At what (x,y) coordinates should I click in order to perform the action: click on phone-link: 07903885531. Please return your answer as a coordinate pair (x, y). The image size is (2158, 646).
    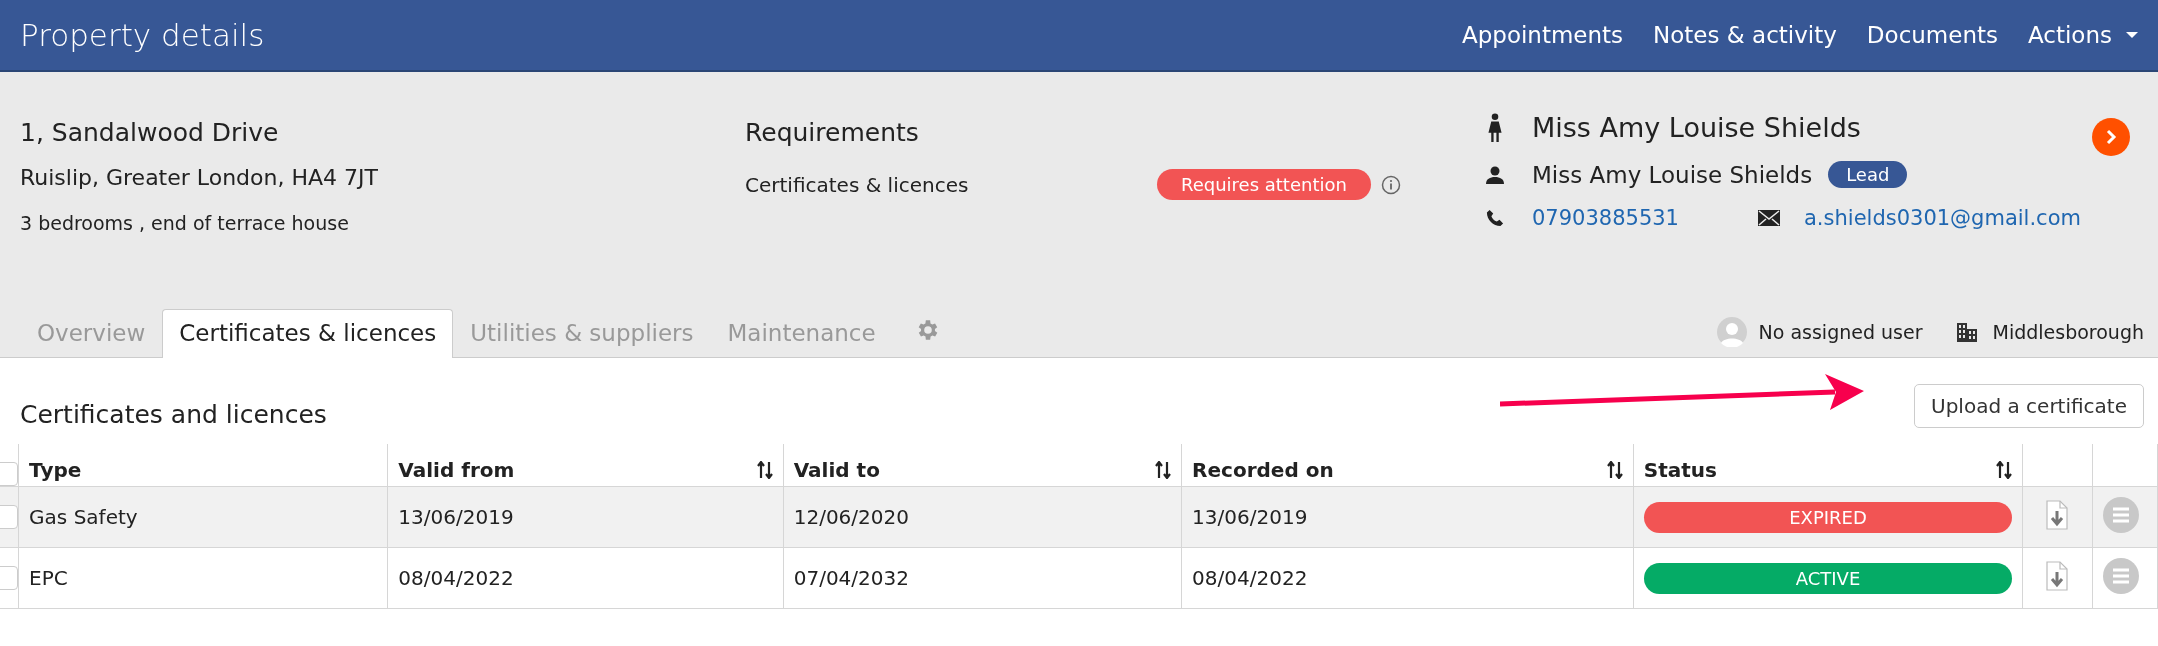
    Looking at the image, I should click on (1643, 218).